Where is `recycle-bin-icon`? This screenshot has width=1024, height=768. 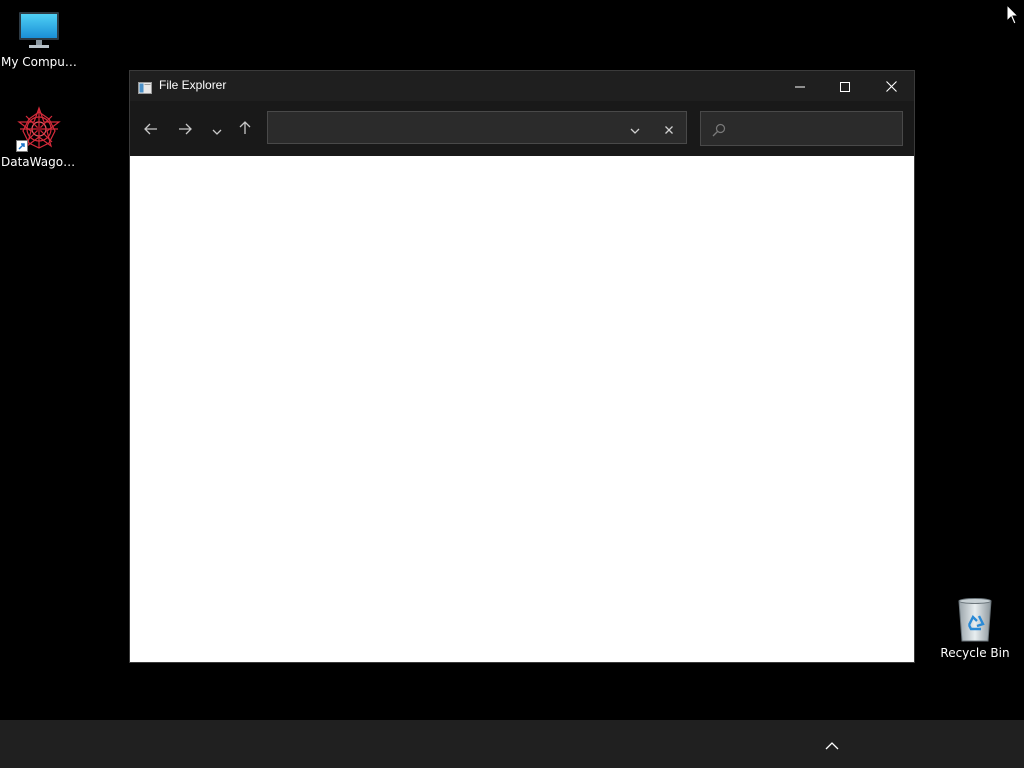 recycle-bin-icon is located at coordinates (975, 620).